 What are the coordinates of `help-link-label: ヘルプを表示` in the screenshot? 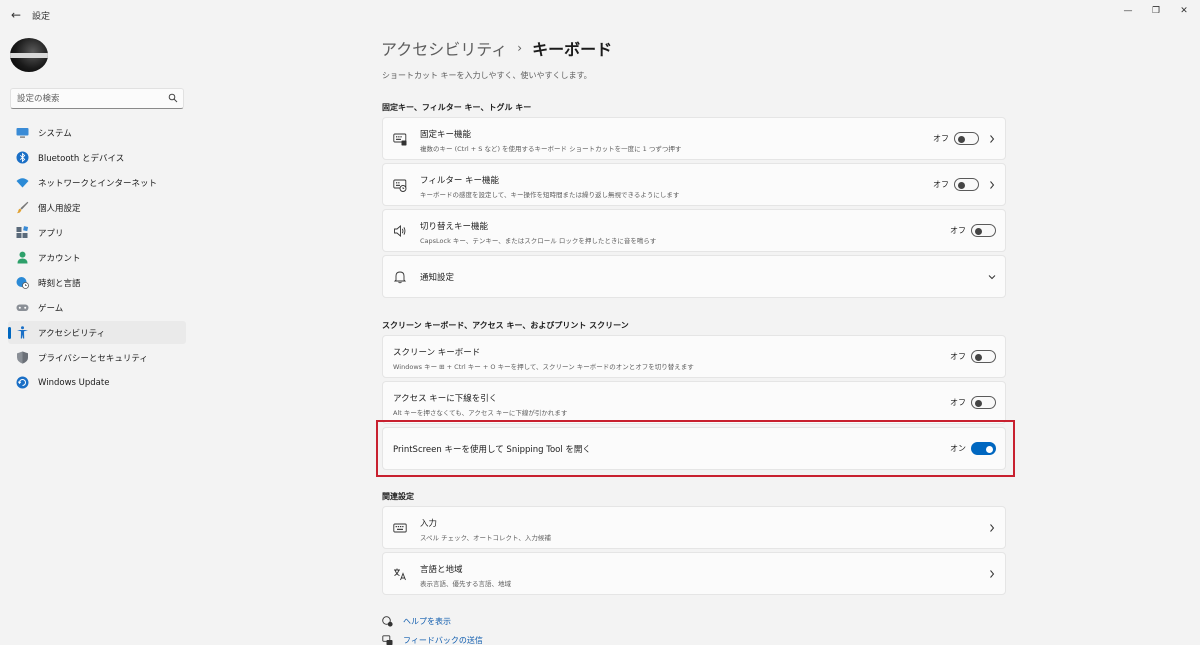 It's located at (427, 621).